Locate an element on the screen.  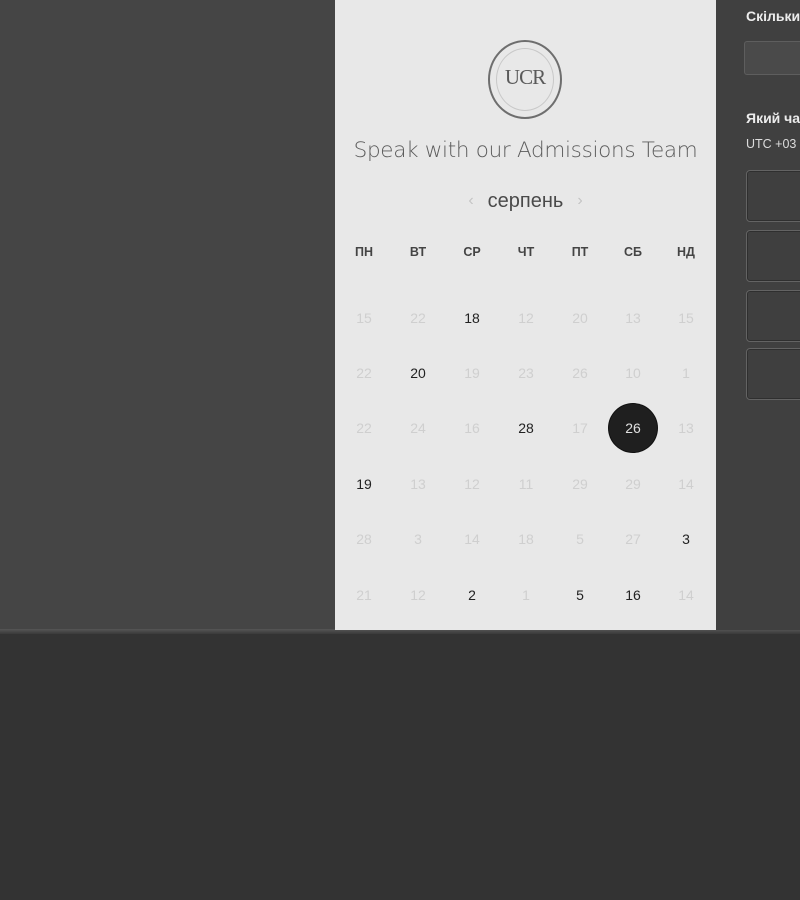
calendar-day-unavailable: 11 is located at coordinates (526, 484).